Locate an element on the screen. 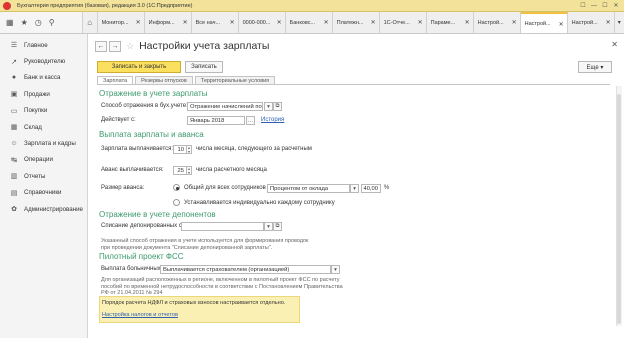 This screenshot has width=624, height=338. radio-individual is located at coordinates (176, 202).